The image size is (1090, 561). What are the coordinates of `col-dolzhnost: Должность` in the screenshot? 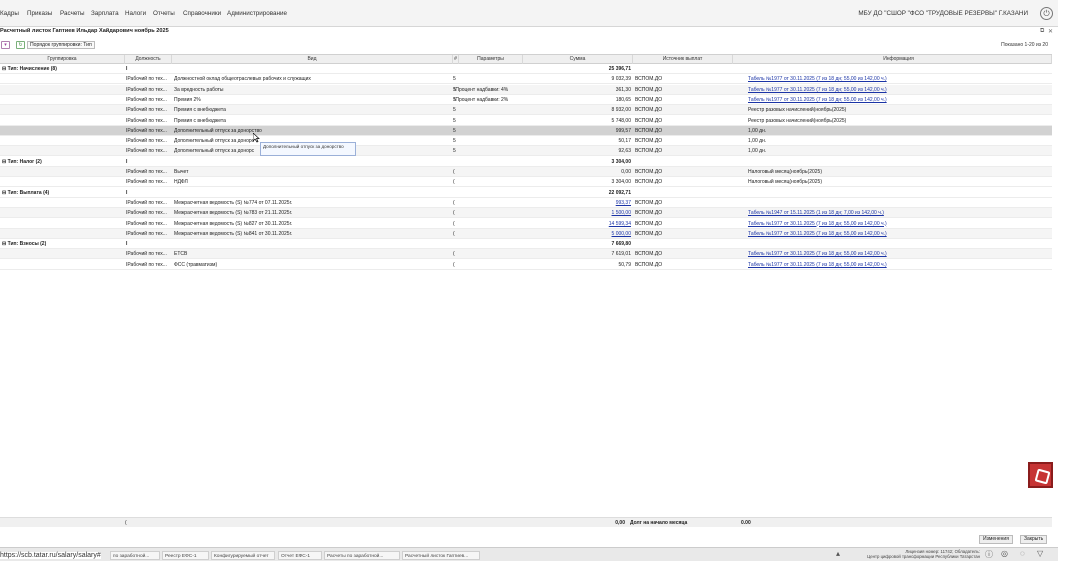 It's located at (148, 59).